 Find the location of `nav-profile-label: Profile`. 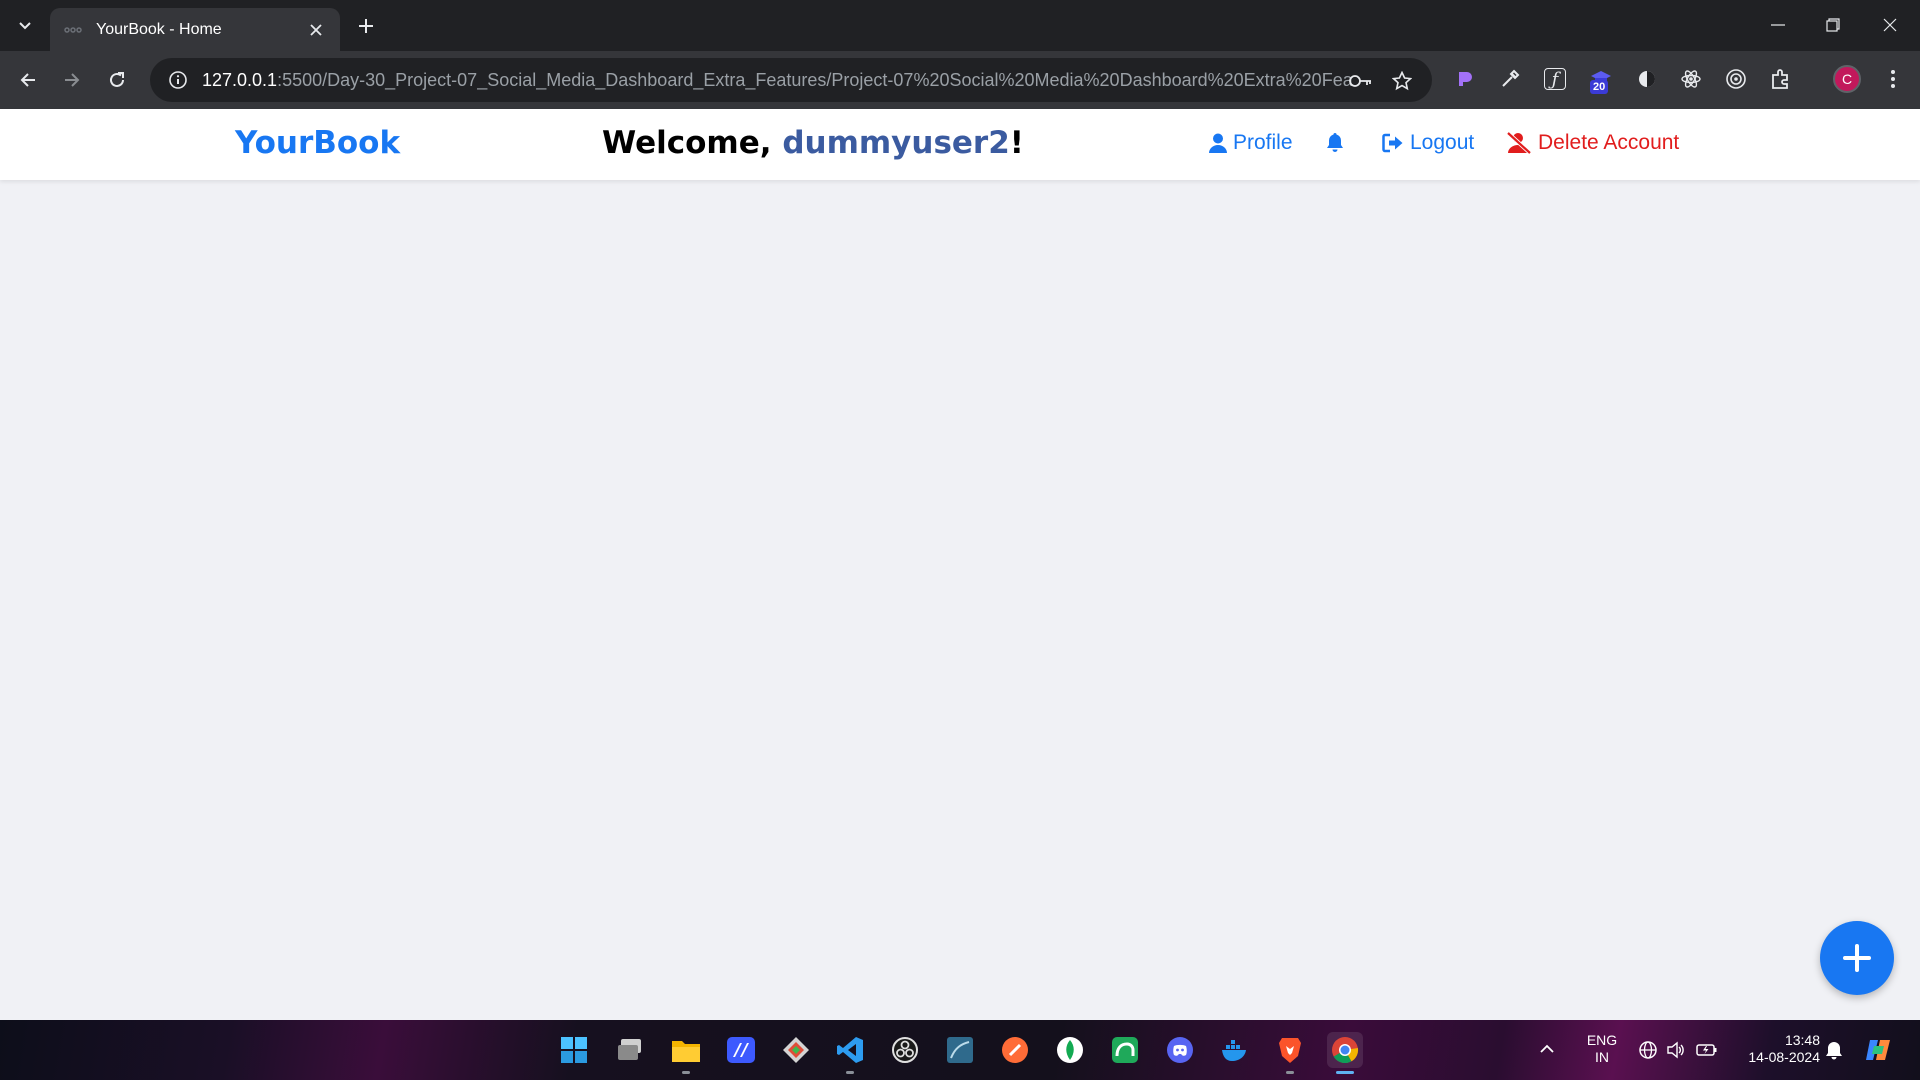

nav-profile-label: Profile is located at coordinates (1263, 142).